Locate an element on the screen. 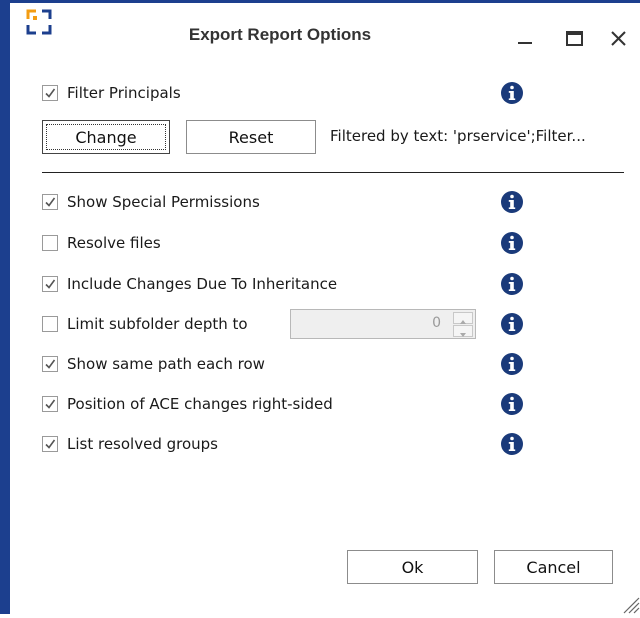  resolve-files-checkbox: Resolve files is located at coordinates (101, 243).